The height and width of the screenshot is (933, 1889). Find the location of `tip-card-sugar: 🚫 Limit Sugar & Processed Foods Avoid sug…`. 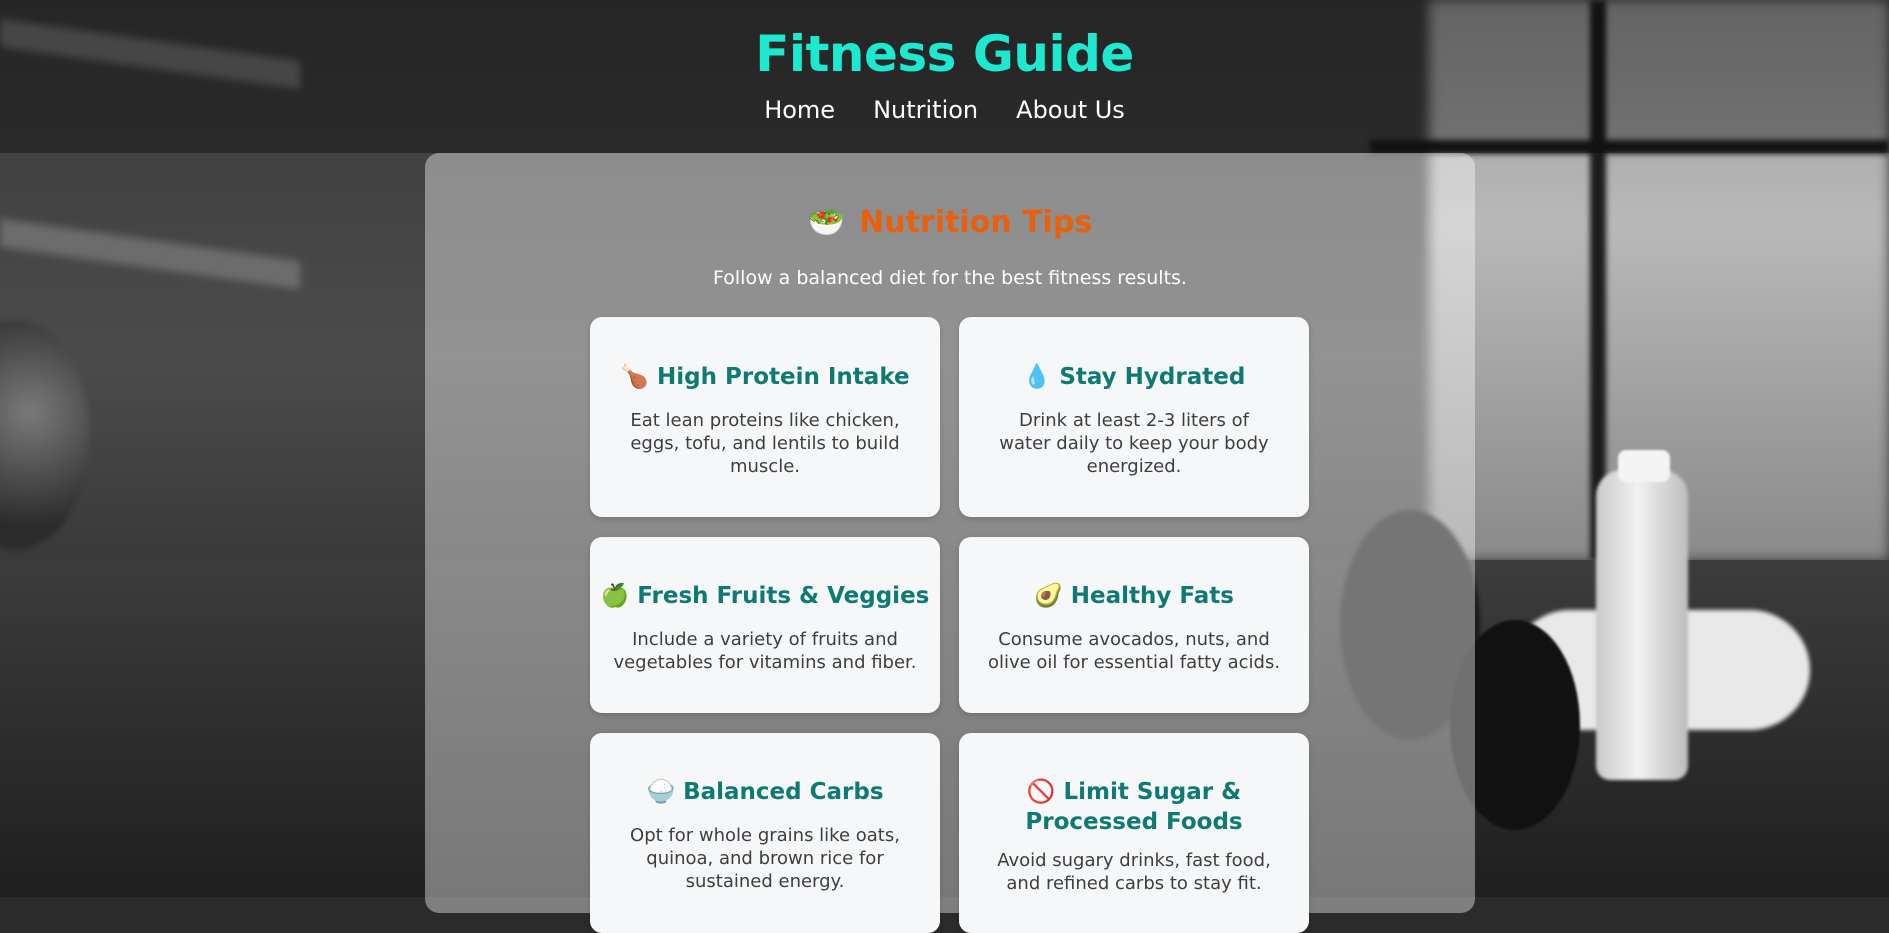

tip-card-sugar: 🚫 Limit Sugar & Processed Foods Avoid sug… is located at coordinates (1134, 833).